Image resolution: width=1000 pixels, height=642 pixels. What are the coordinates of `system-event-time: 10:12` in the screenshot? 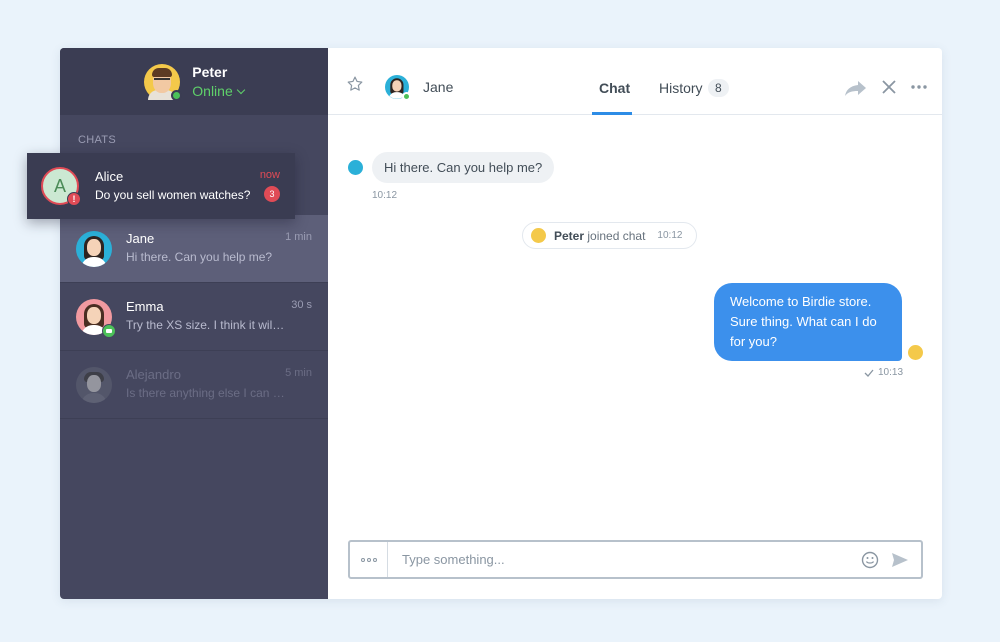 It's located at (670, 235).